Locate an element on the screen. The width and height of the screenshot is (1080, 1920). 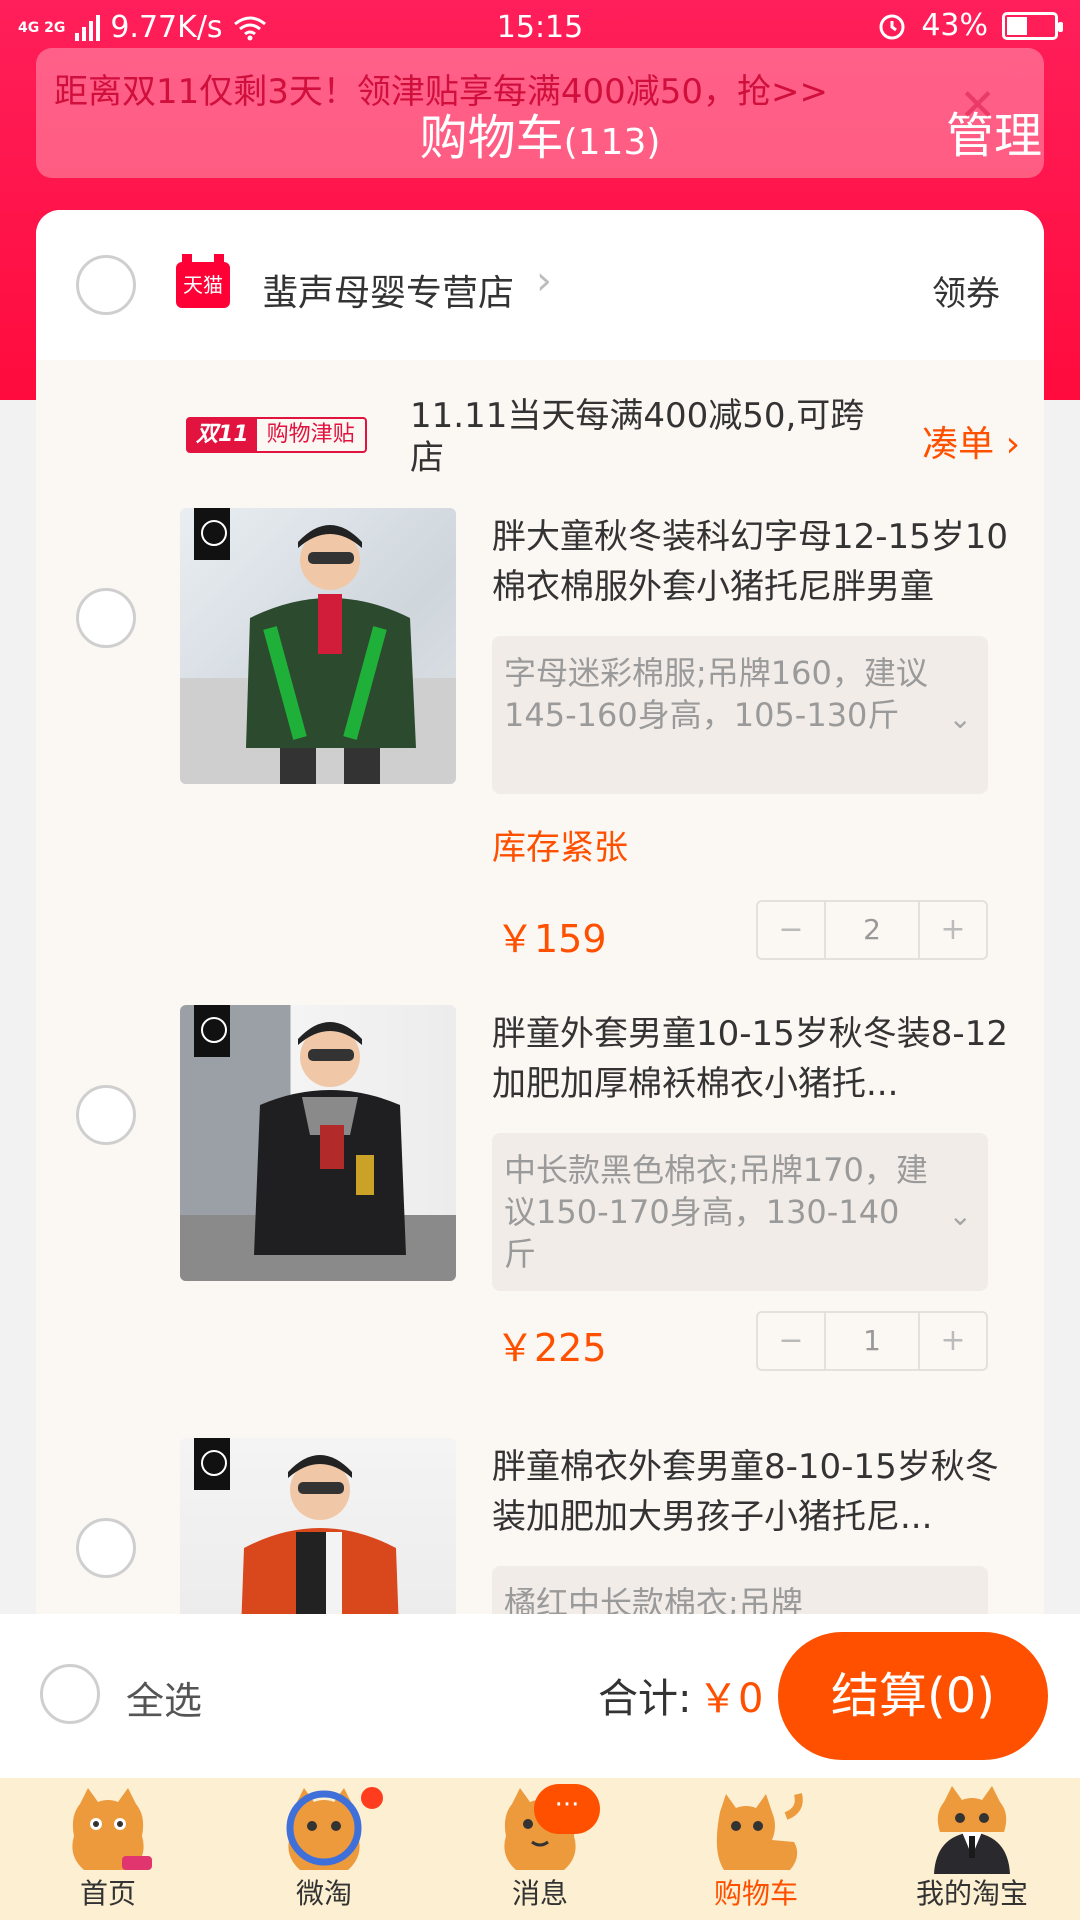
sku-selector: 中长款黑色棉衣;吊牌170，建议150-170身高，130-140斤 ⌄ is located at coordinates (740, 1212).